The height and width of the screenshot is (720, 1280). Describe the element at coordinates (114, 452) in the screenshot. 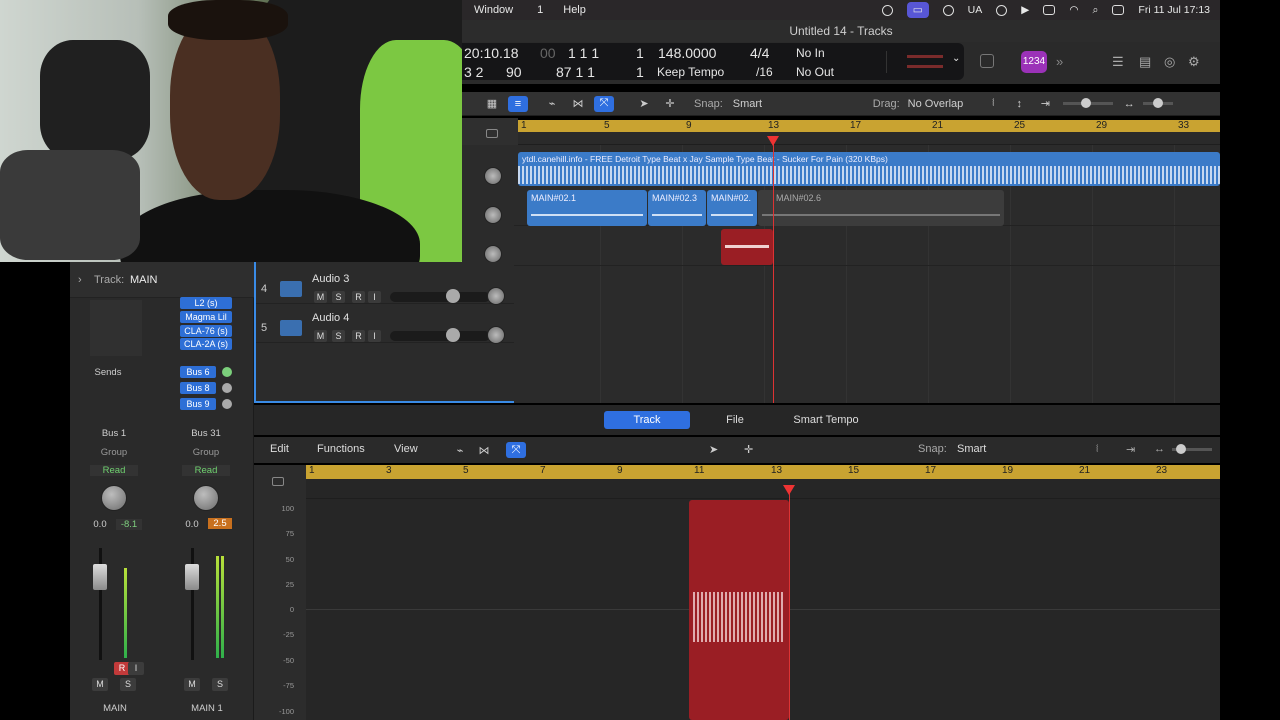

I see `ch1-group: Group` at that location.